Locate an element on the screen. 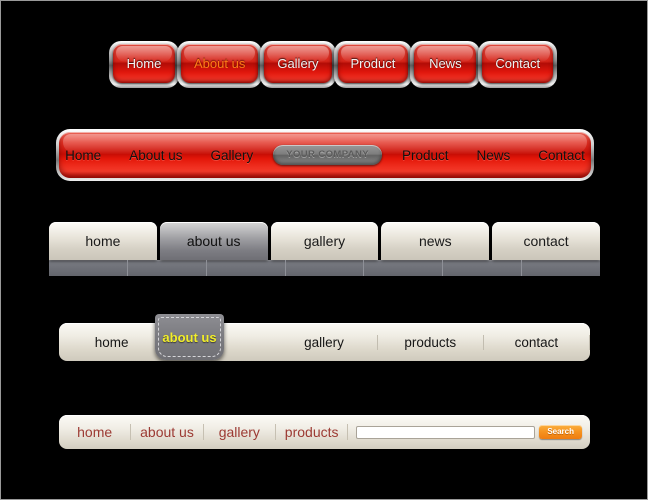  nav-item-label: News is located at coordinates (445, 63).